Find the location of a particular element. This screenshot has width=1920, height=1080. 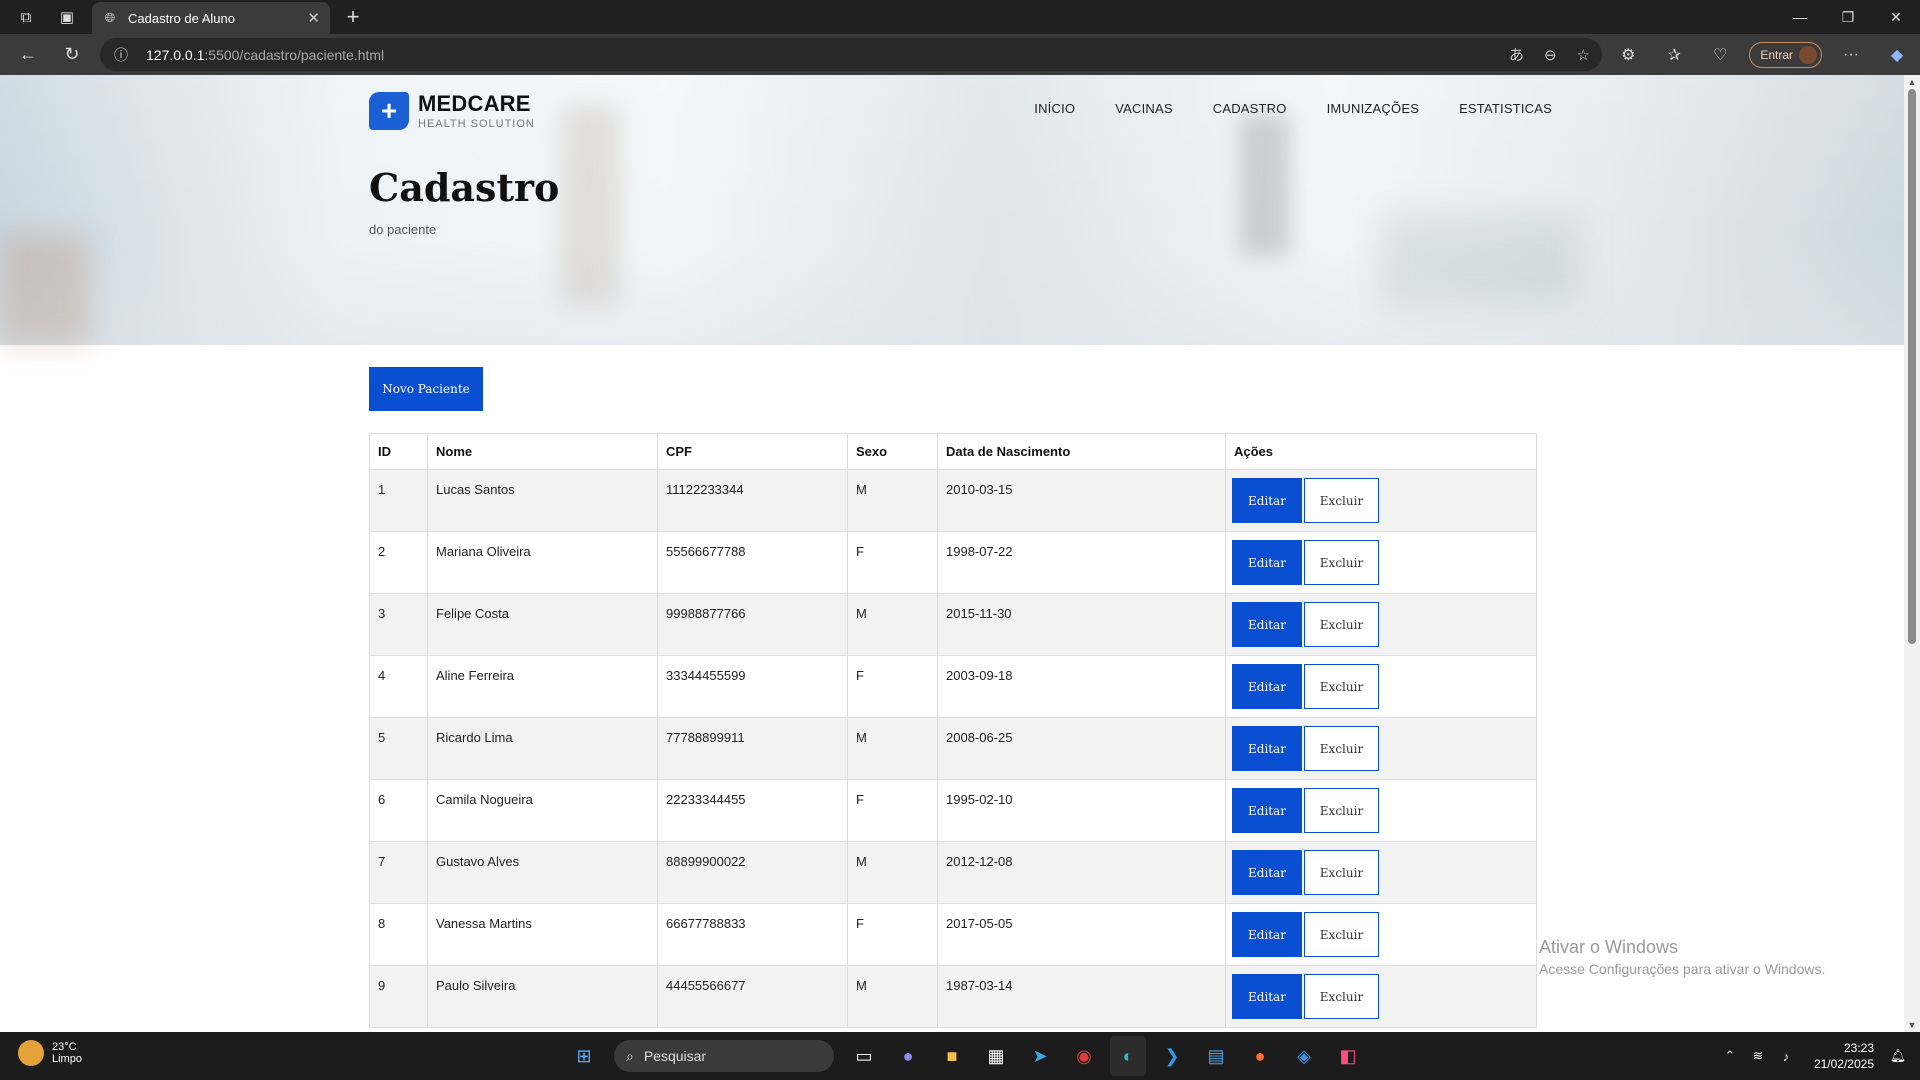

clock-time: 23:23 is located at coordinates (1858, 1048).